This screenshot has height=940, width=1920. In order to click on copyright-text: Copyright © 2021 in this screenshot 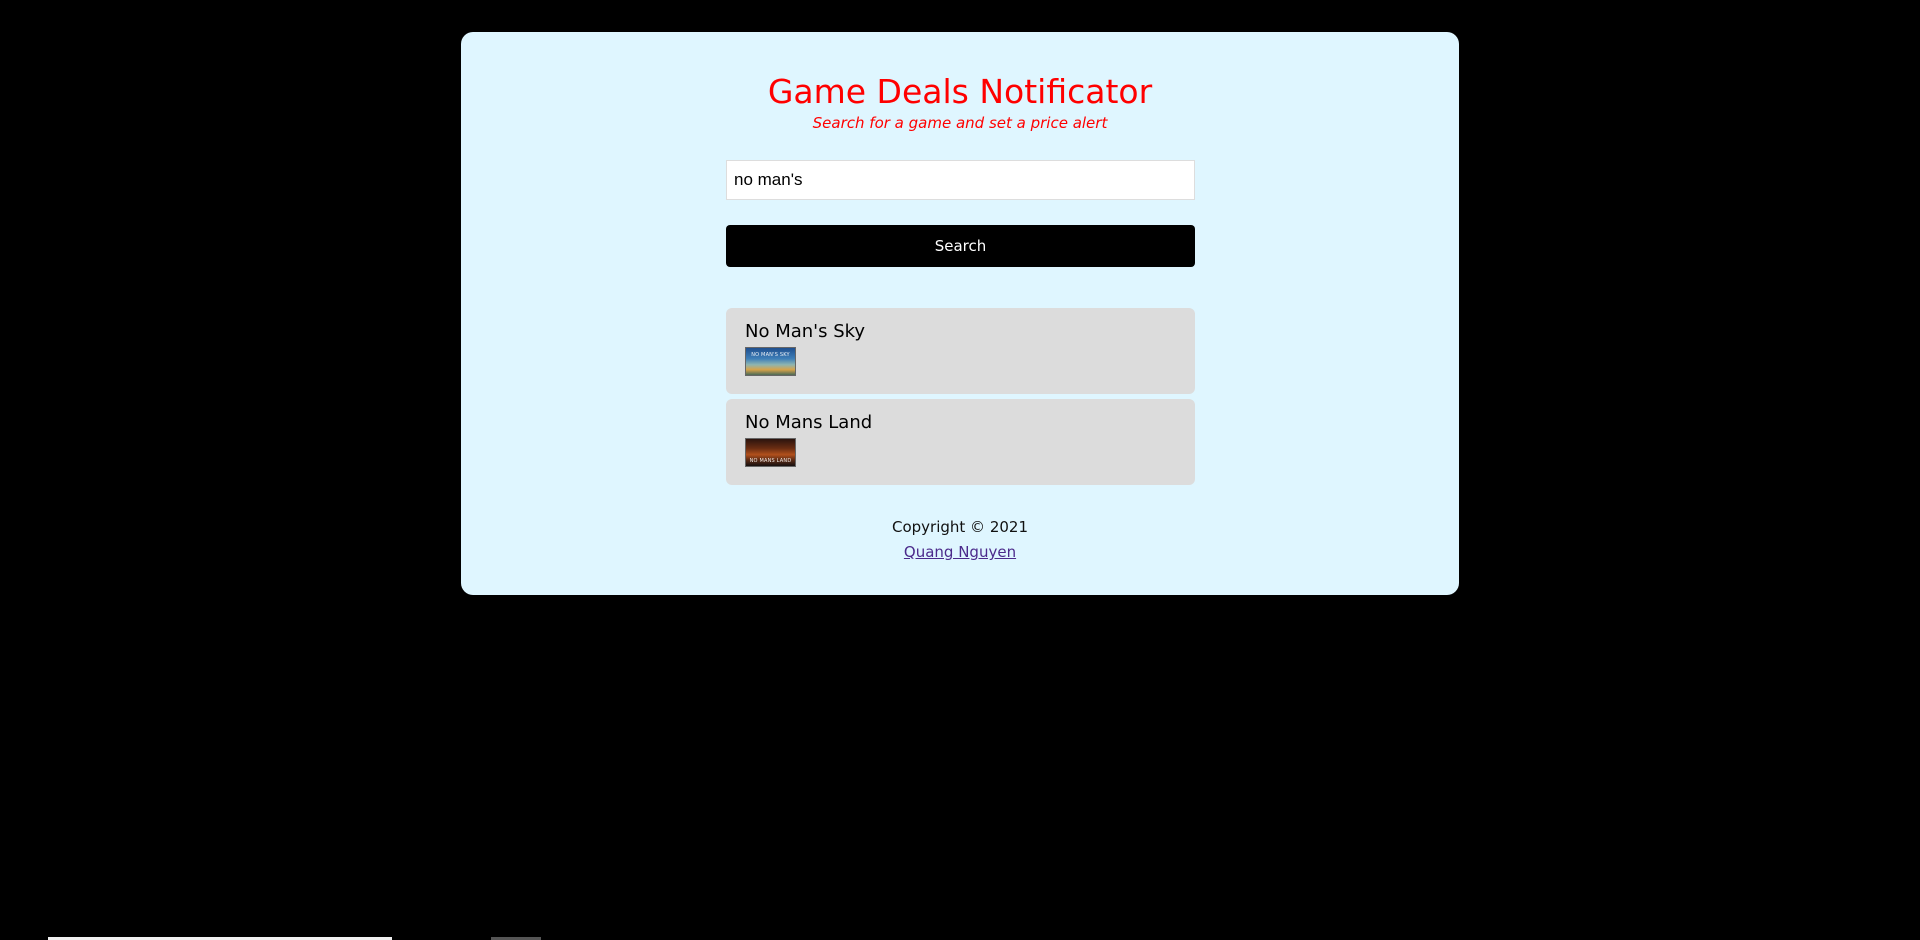, I will do `click(959, 527)`.